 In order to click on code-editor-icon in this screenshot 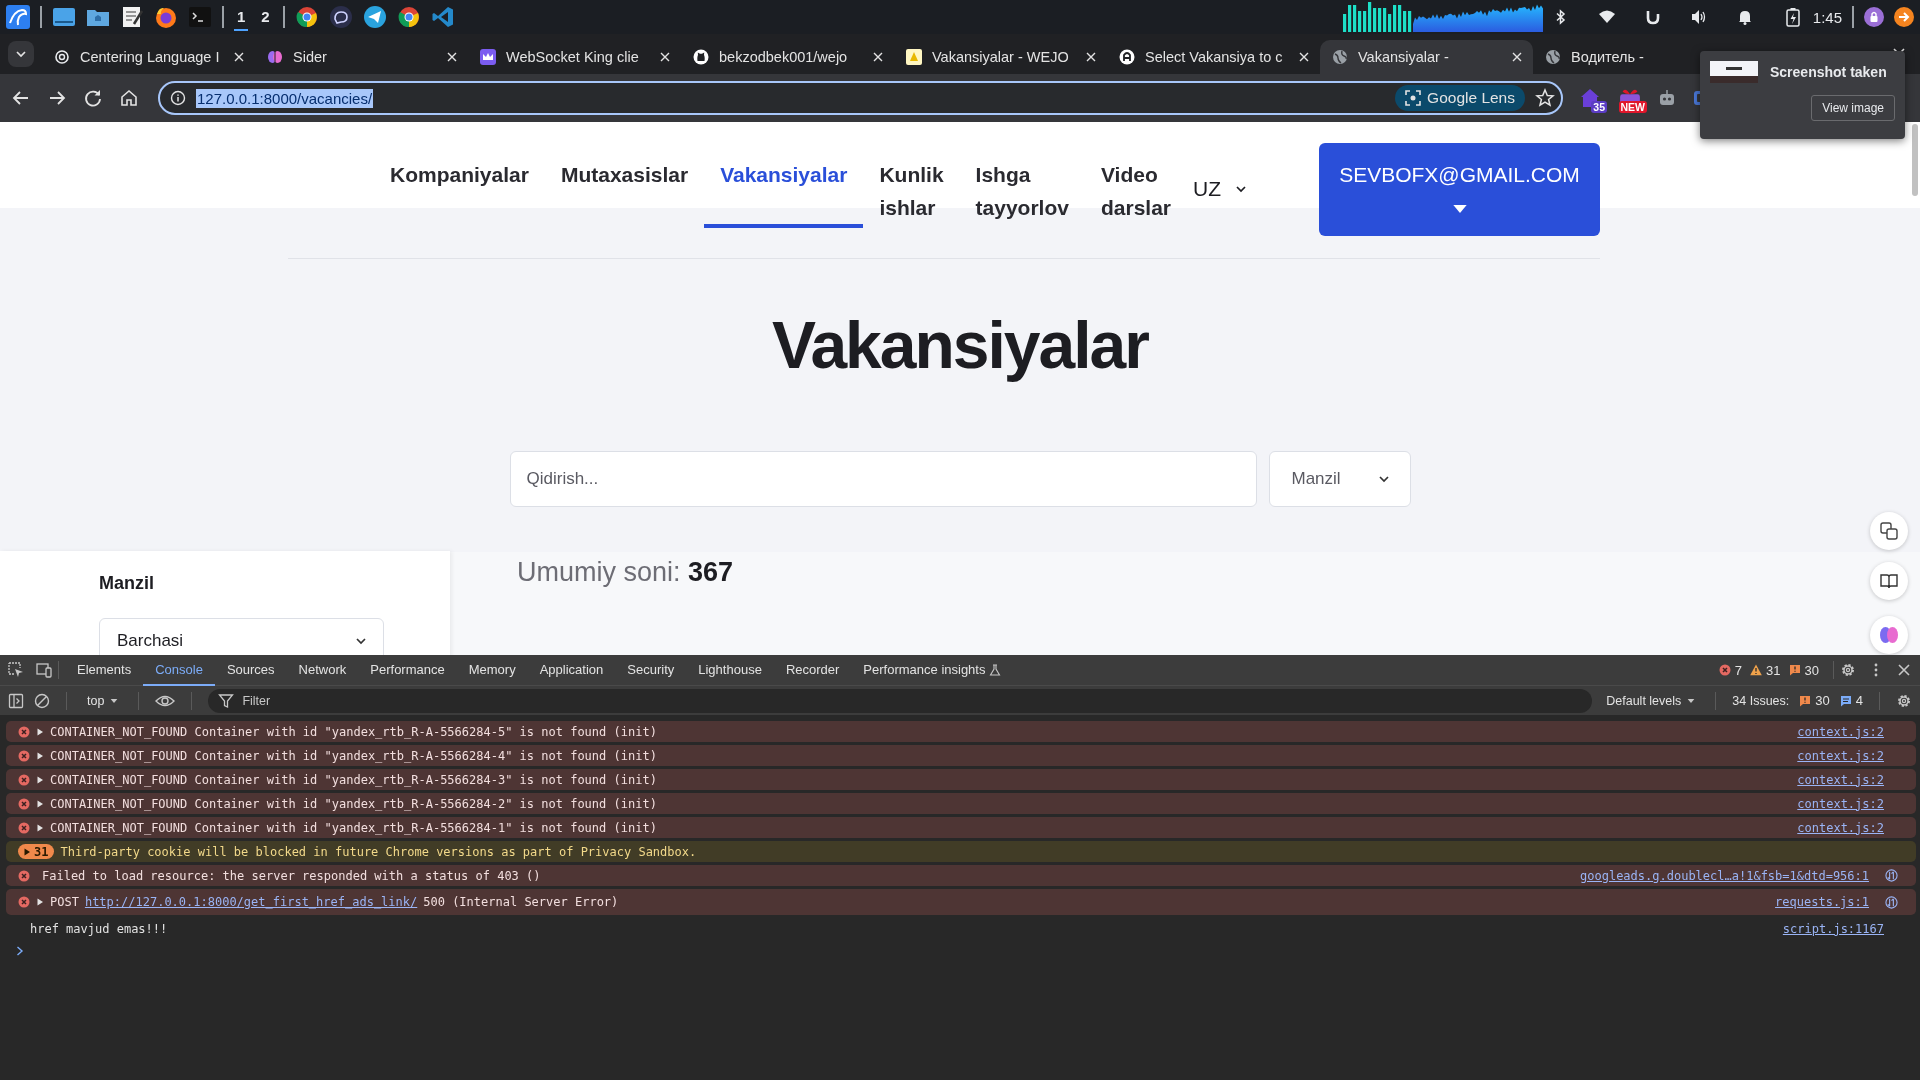, I will do `click(442, 17)`.